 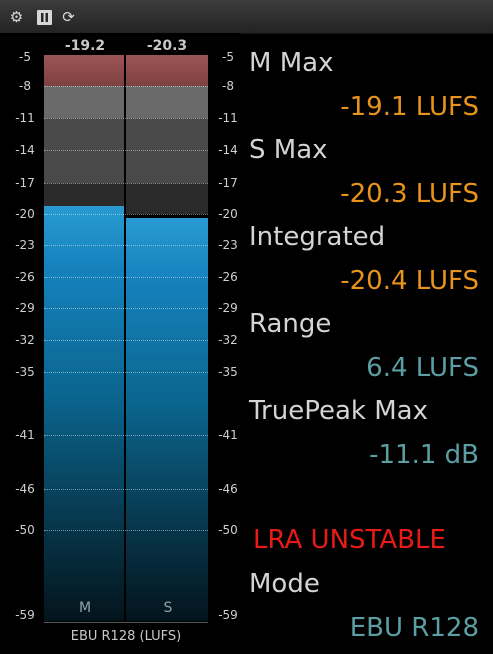 What do you see at coordinates (25, 308) in the screenshot?
I see `scale-label-left: -29` at bounding box center [25, 308].